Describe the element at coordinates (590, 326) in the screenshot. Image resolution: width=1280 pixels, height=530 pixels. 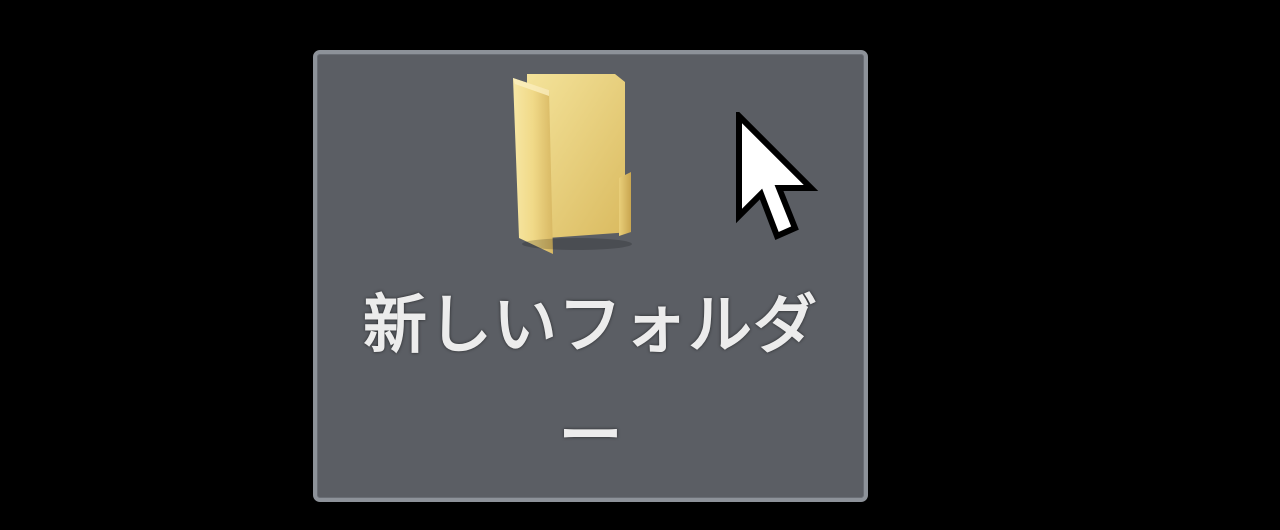
I see `folder-name-label: 新しいフォルダ` at that location.